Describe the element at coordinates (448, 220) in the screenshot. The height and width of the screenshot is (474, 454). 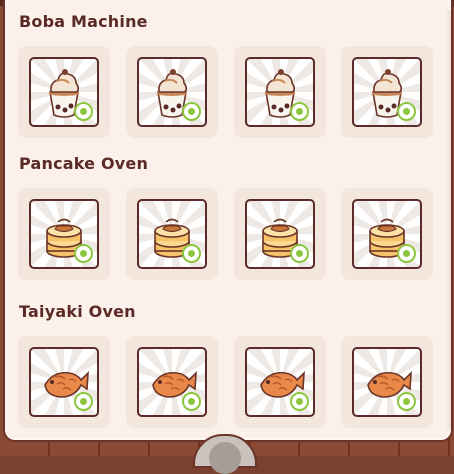
I see `panel-edge-shadow` at that location.